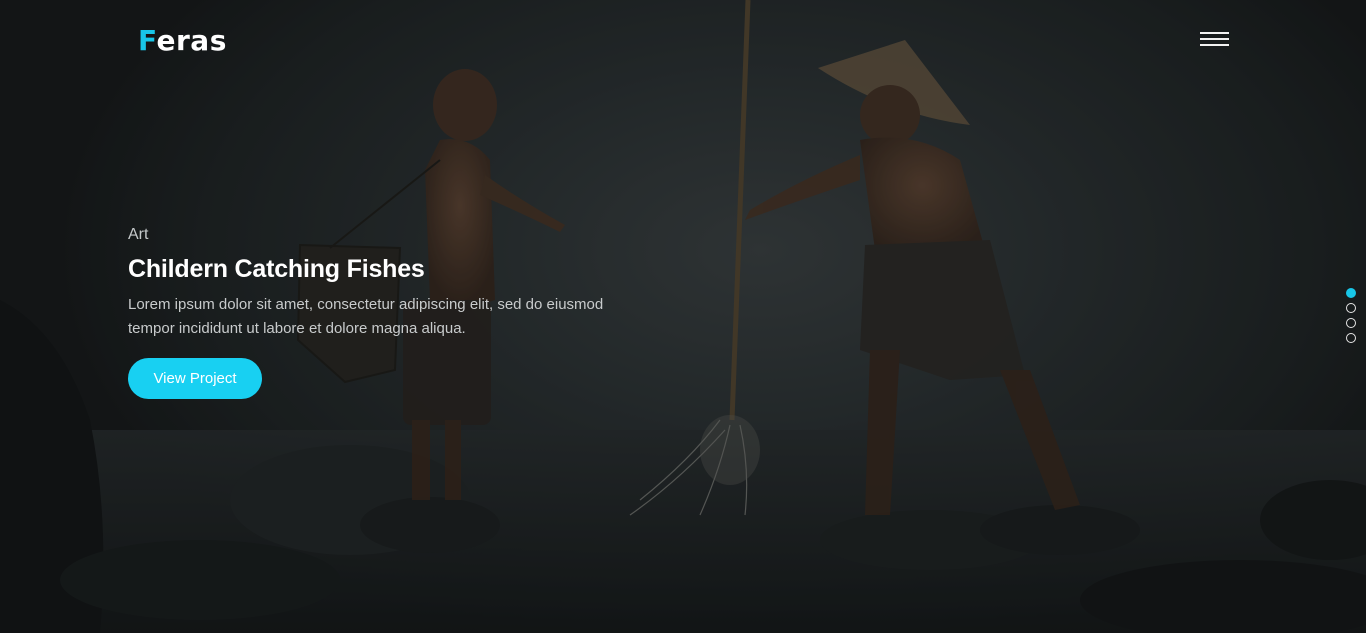 This screenshot has width=1366, height=633. What do you see at coordinates (191, 40) in the screenshot?
I see `logo-text: eras` at bounding box center [191, 40].